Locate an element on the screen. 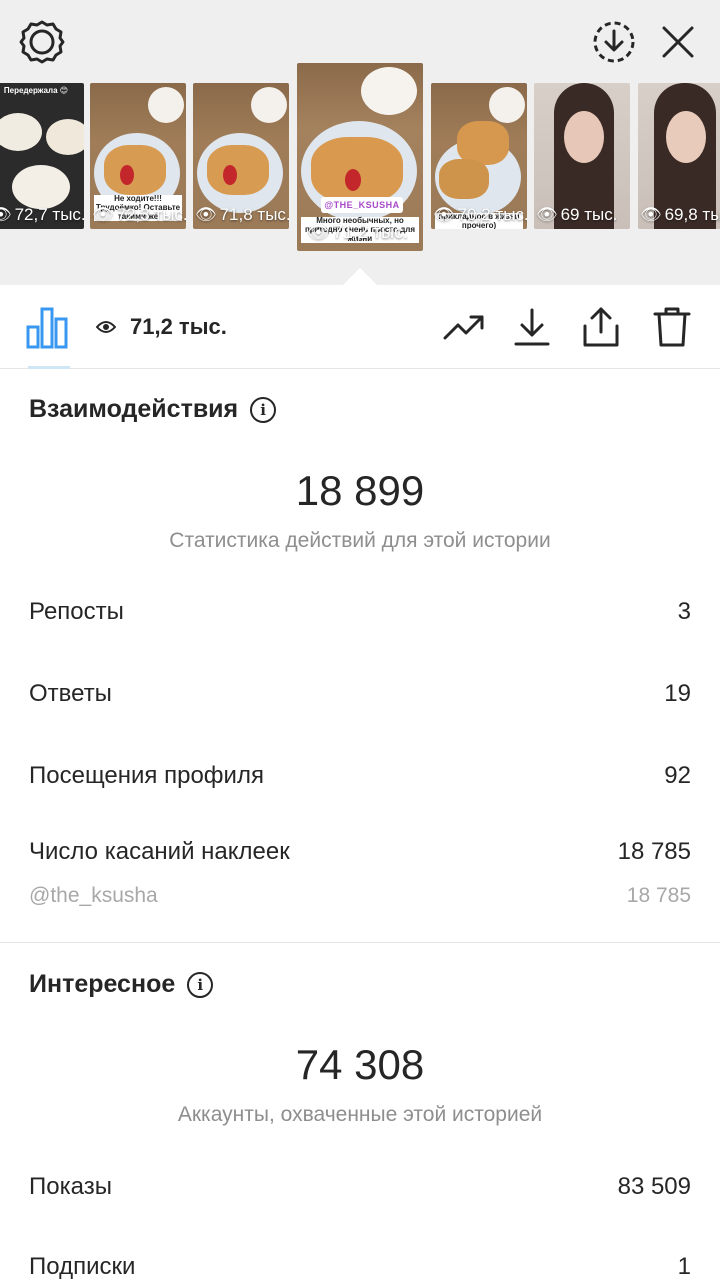  interactions-title: Взаимодействия is located at coordinates (134, 409).